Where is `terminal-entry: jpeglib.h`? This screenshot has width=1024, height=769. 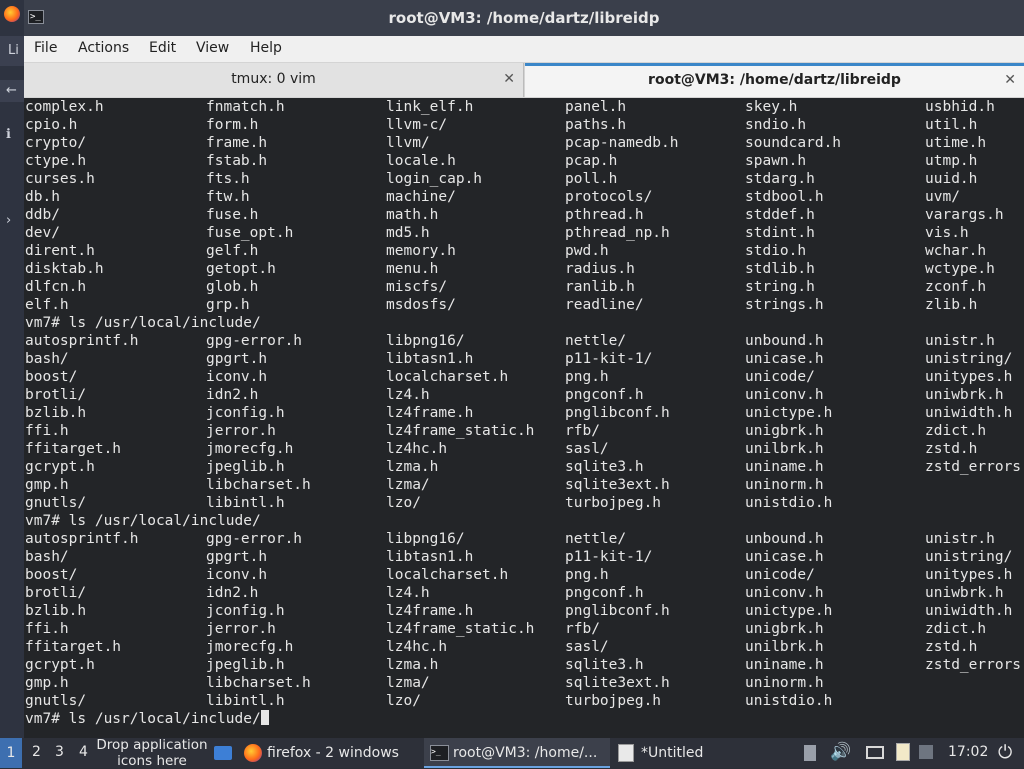 terminal-entry: jpeglib.h is located at coordinates (245, 665).